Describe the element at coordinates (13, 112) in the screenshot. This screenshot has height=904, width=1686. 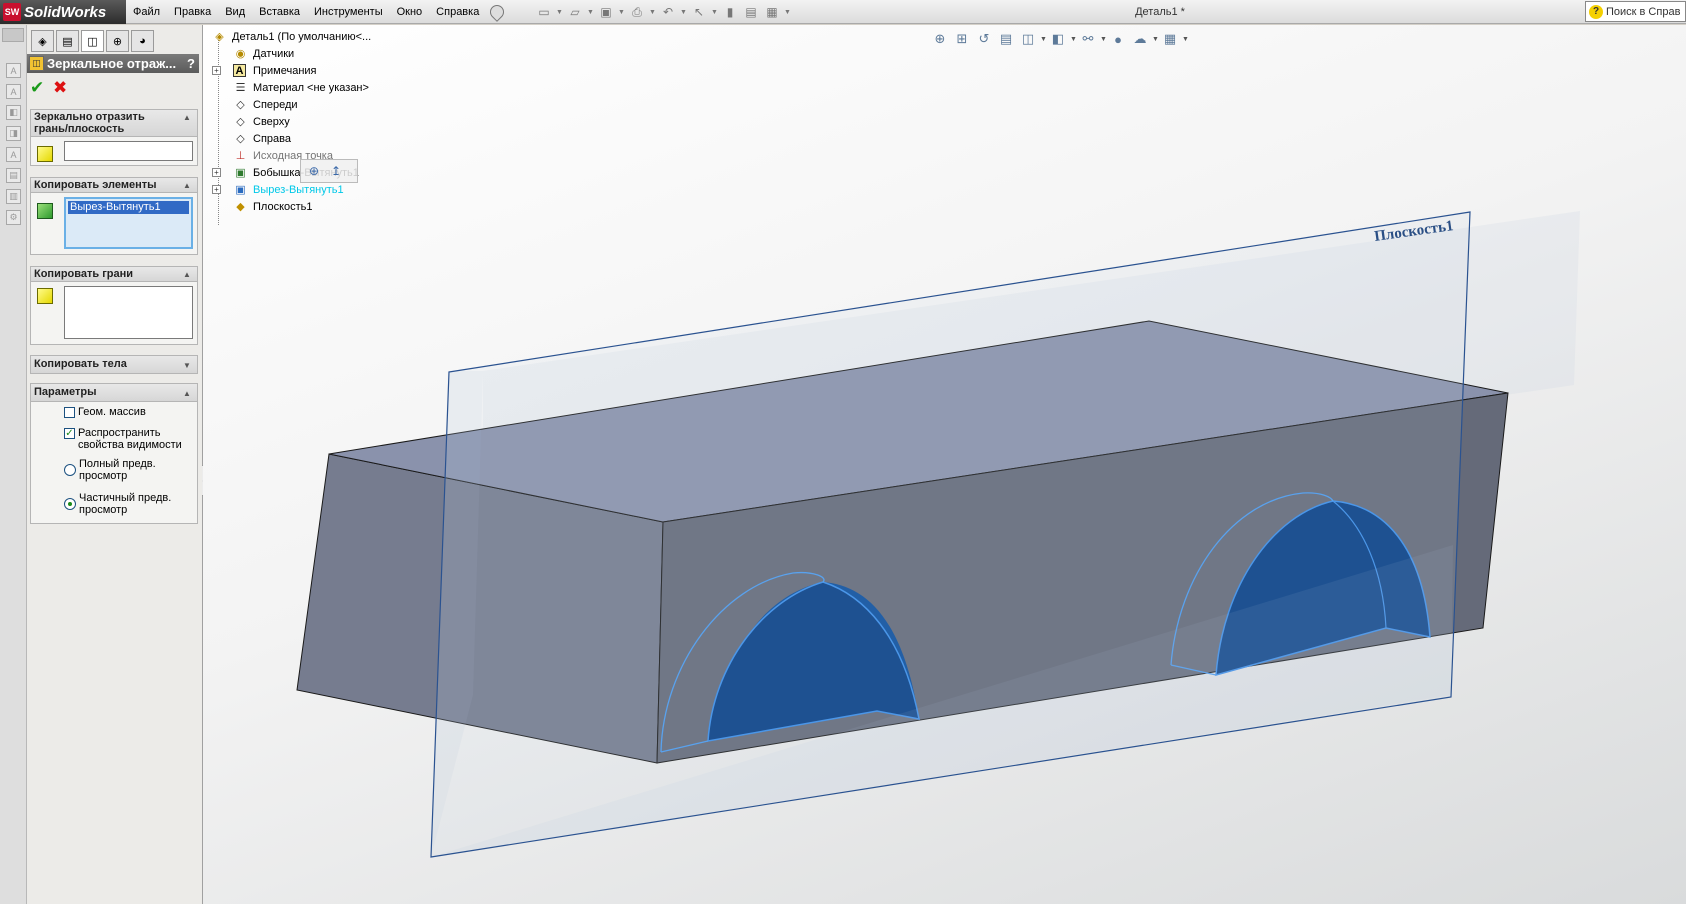
I see `feature-icon: ◧` at that location.